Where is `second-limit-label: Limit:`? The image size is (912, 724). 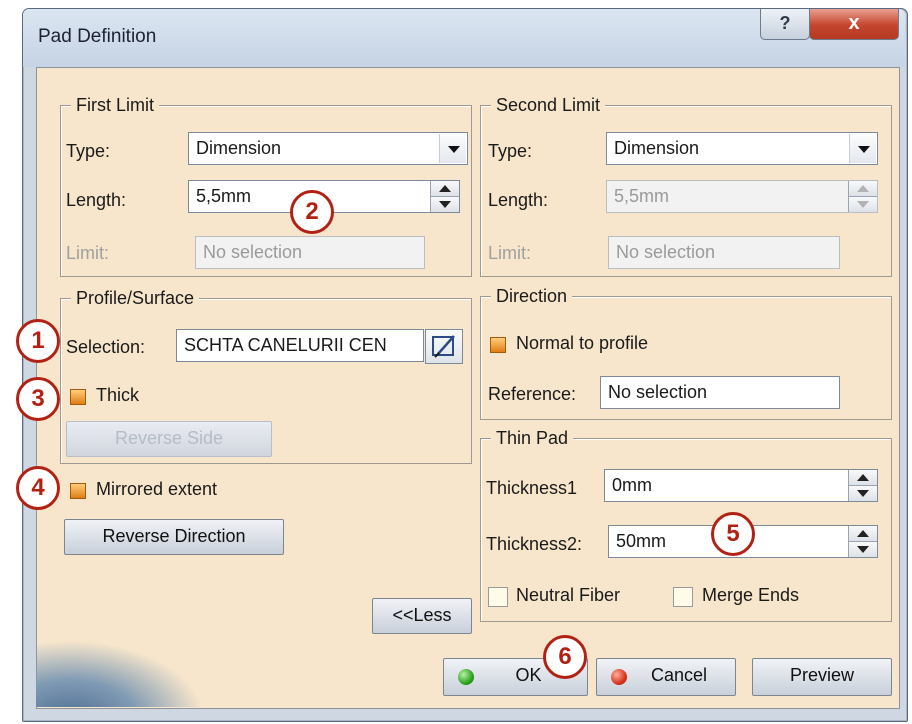
second-limit-label: Limit: is located at coordinates (510, 253).